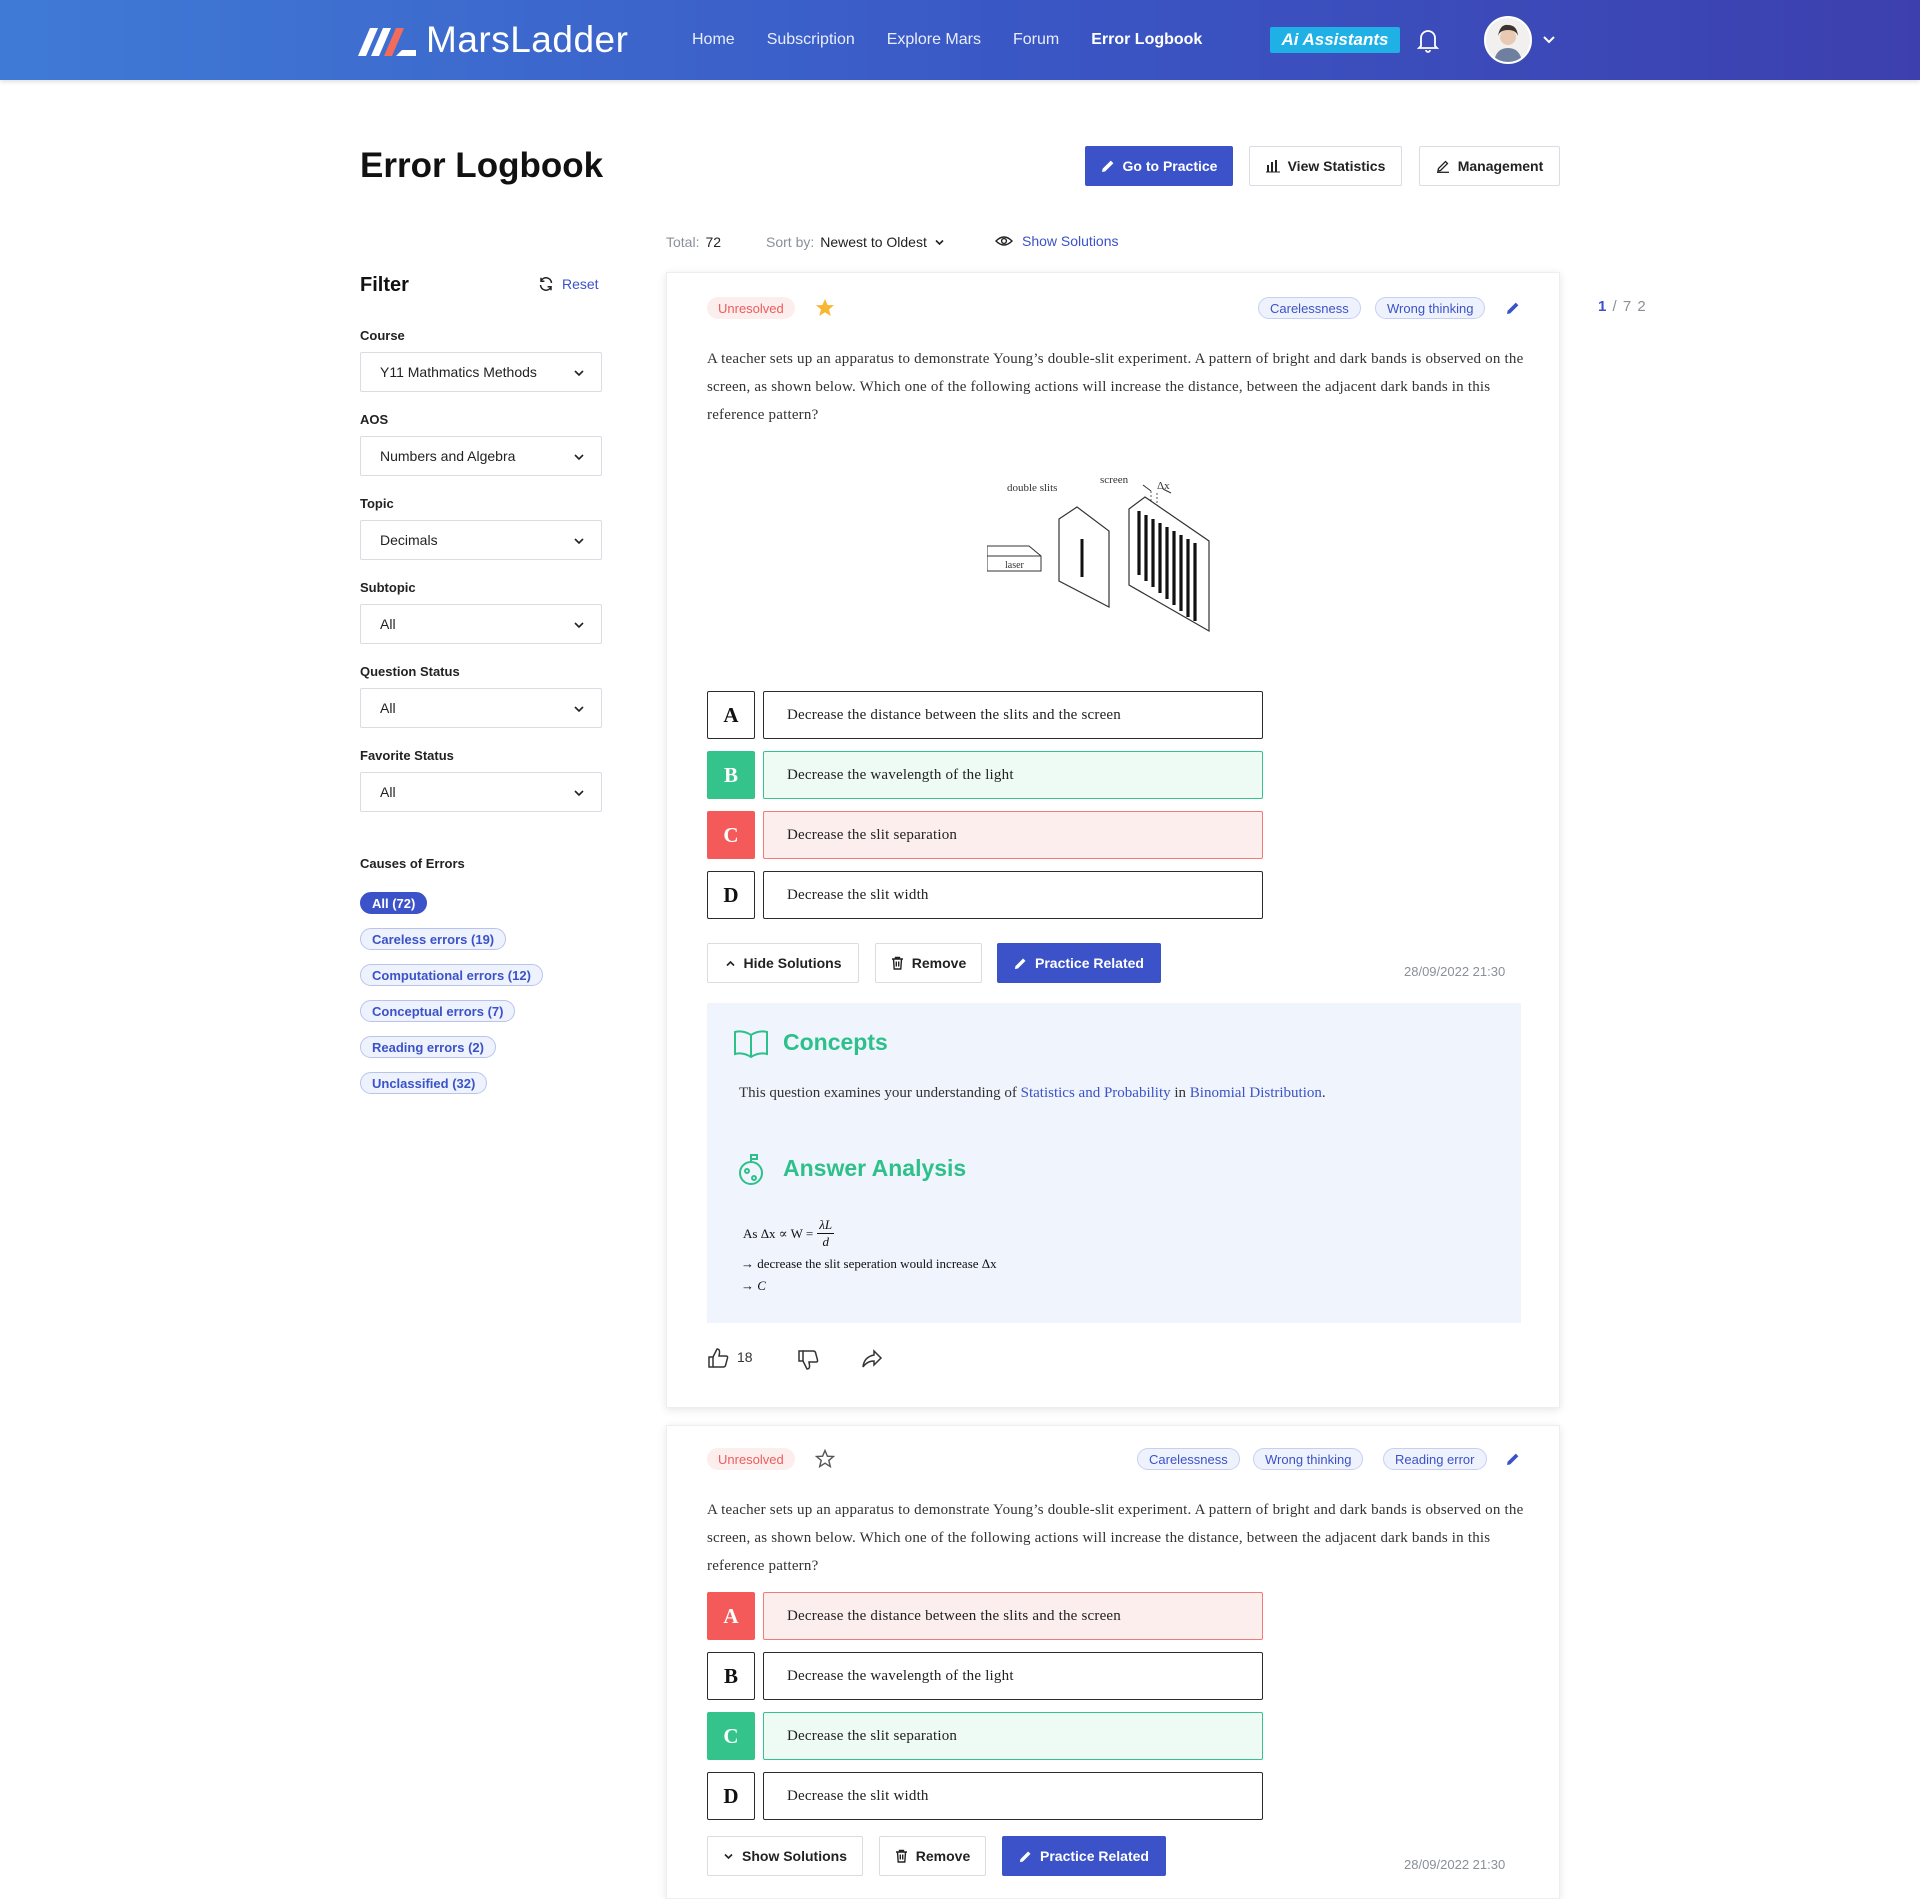  What do you see at coordinates (1159, 166) in the screenshot?
I see `go-to-practice-button: Go to Practice` at bounding box center [1159, 166].